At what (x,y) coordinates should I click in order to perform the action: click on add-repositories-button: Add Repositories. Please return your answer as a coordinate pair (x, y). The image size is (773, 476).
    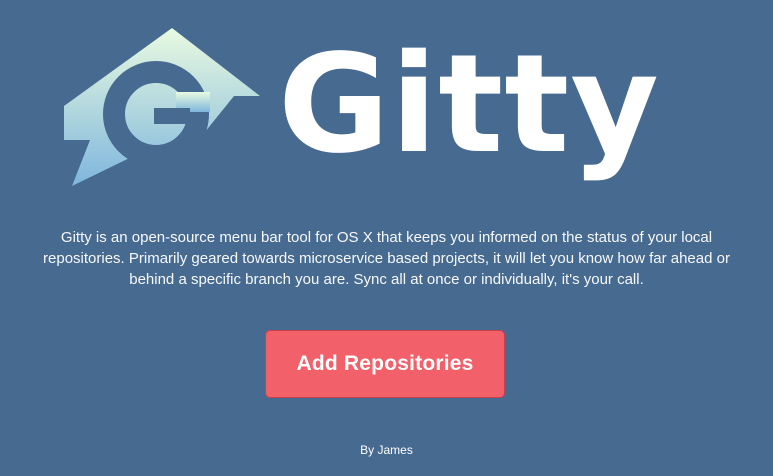
    Looking at the image, I should click on (385, 364).